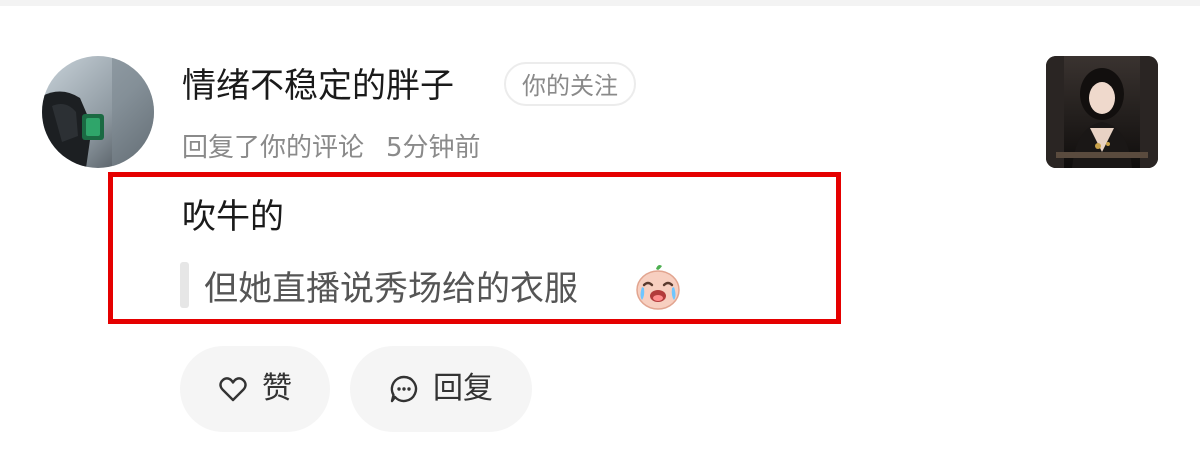  I want to click on action-text: 回复了你的评论, so click(273, 148).